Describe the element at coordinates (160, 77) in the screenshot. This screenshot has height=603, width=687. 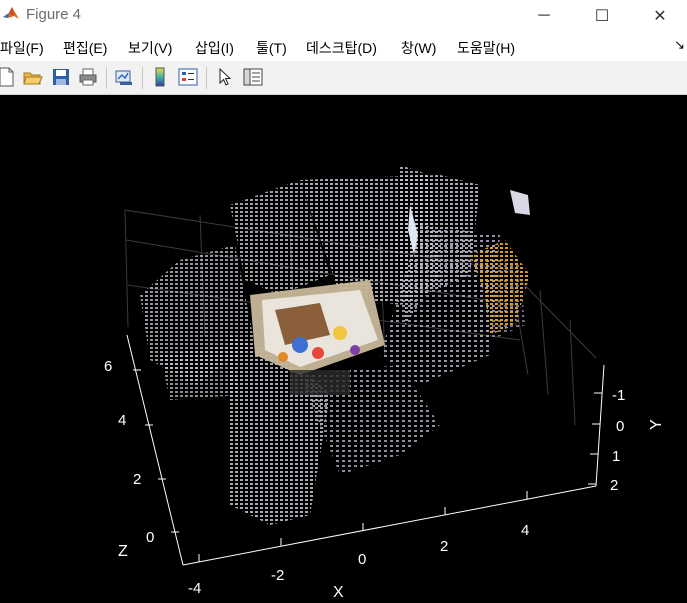
I see `colorbar-icon` at that location.